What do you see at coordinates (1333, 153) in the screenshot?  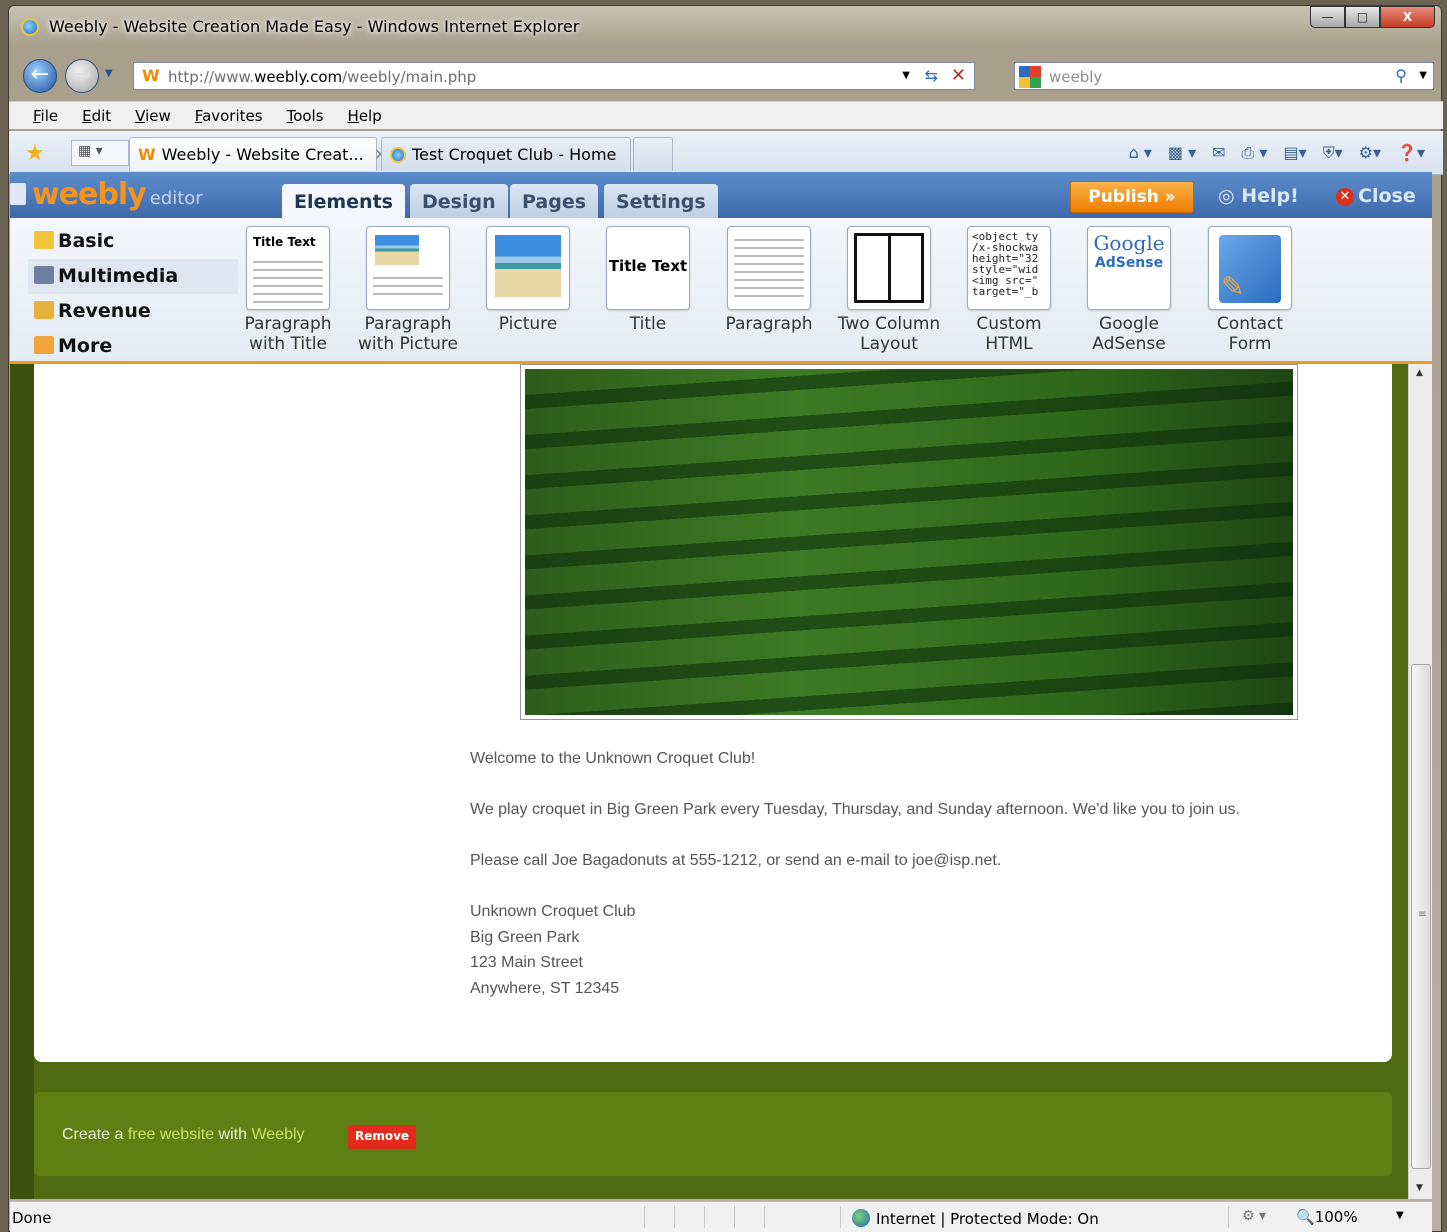 I see `safety-icon: ⛨▾` at bounding box center [1333, 153].